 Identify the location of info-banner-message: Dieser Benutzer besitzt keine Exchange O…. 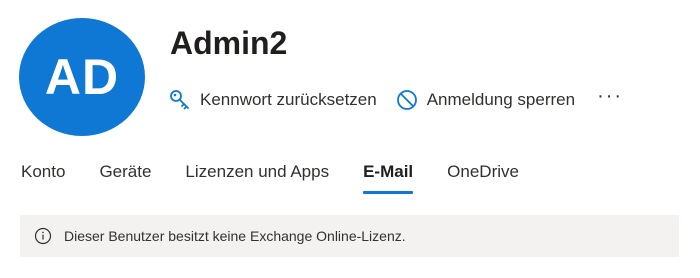
(235, 236).